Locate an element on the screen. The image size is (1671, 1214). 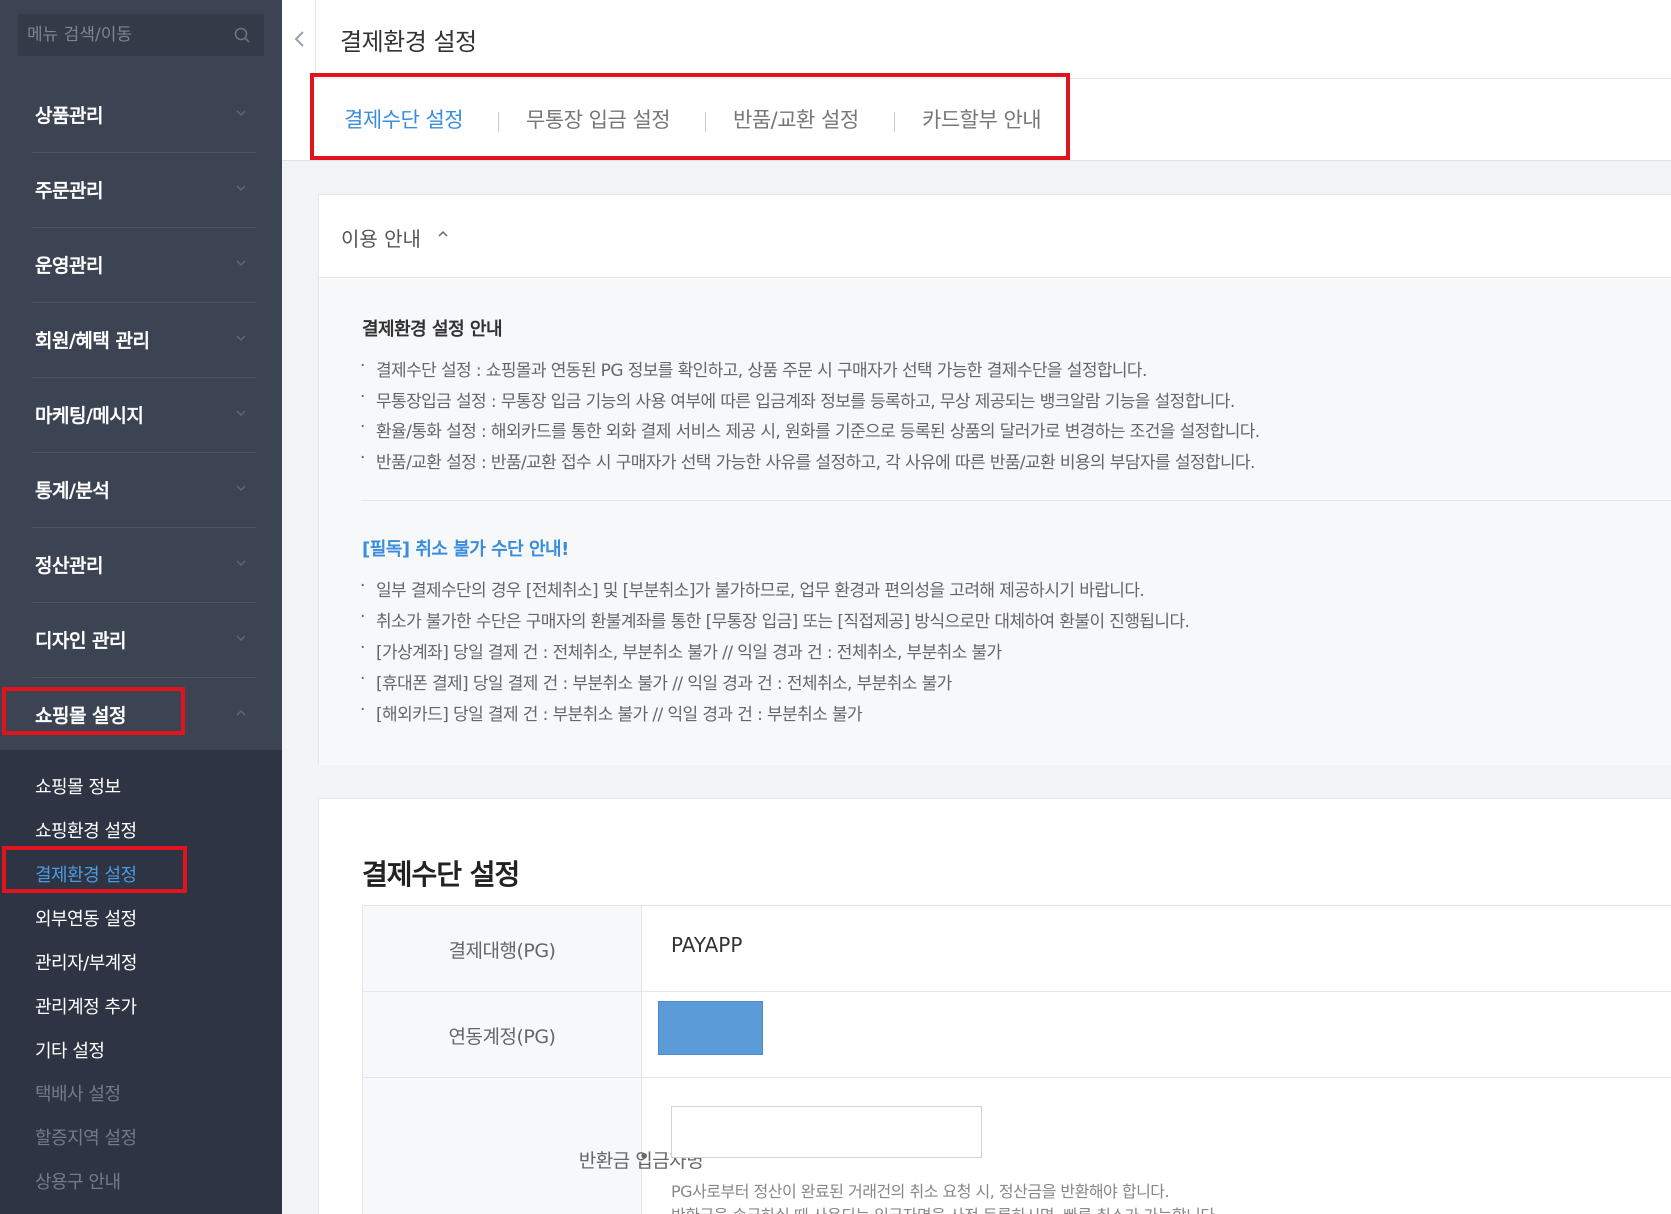
submenu-item-add-admin-account: 관리계정 추가 is located at coordinates (86, 1006).